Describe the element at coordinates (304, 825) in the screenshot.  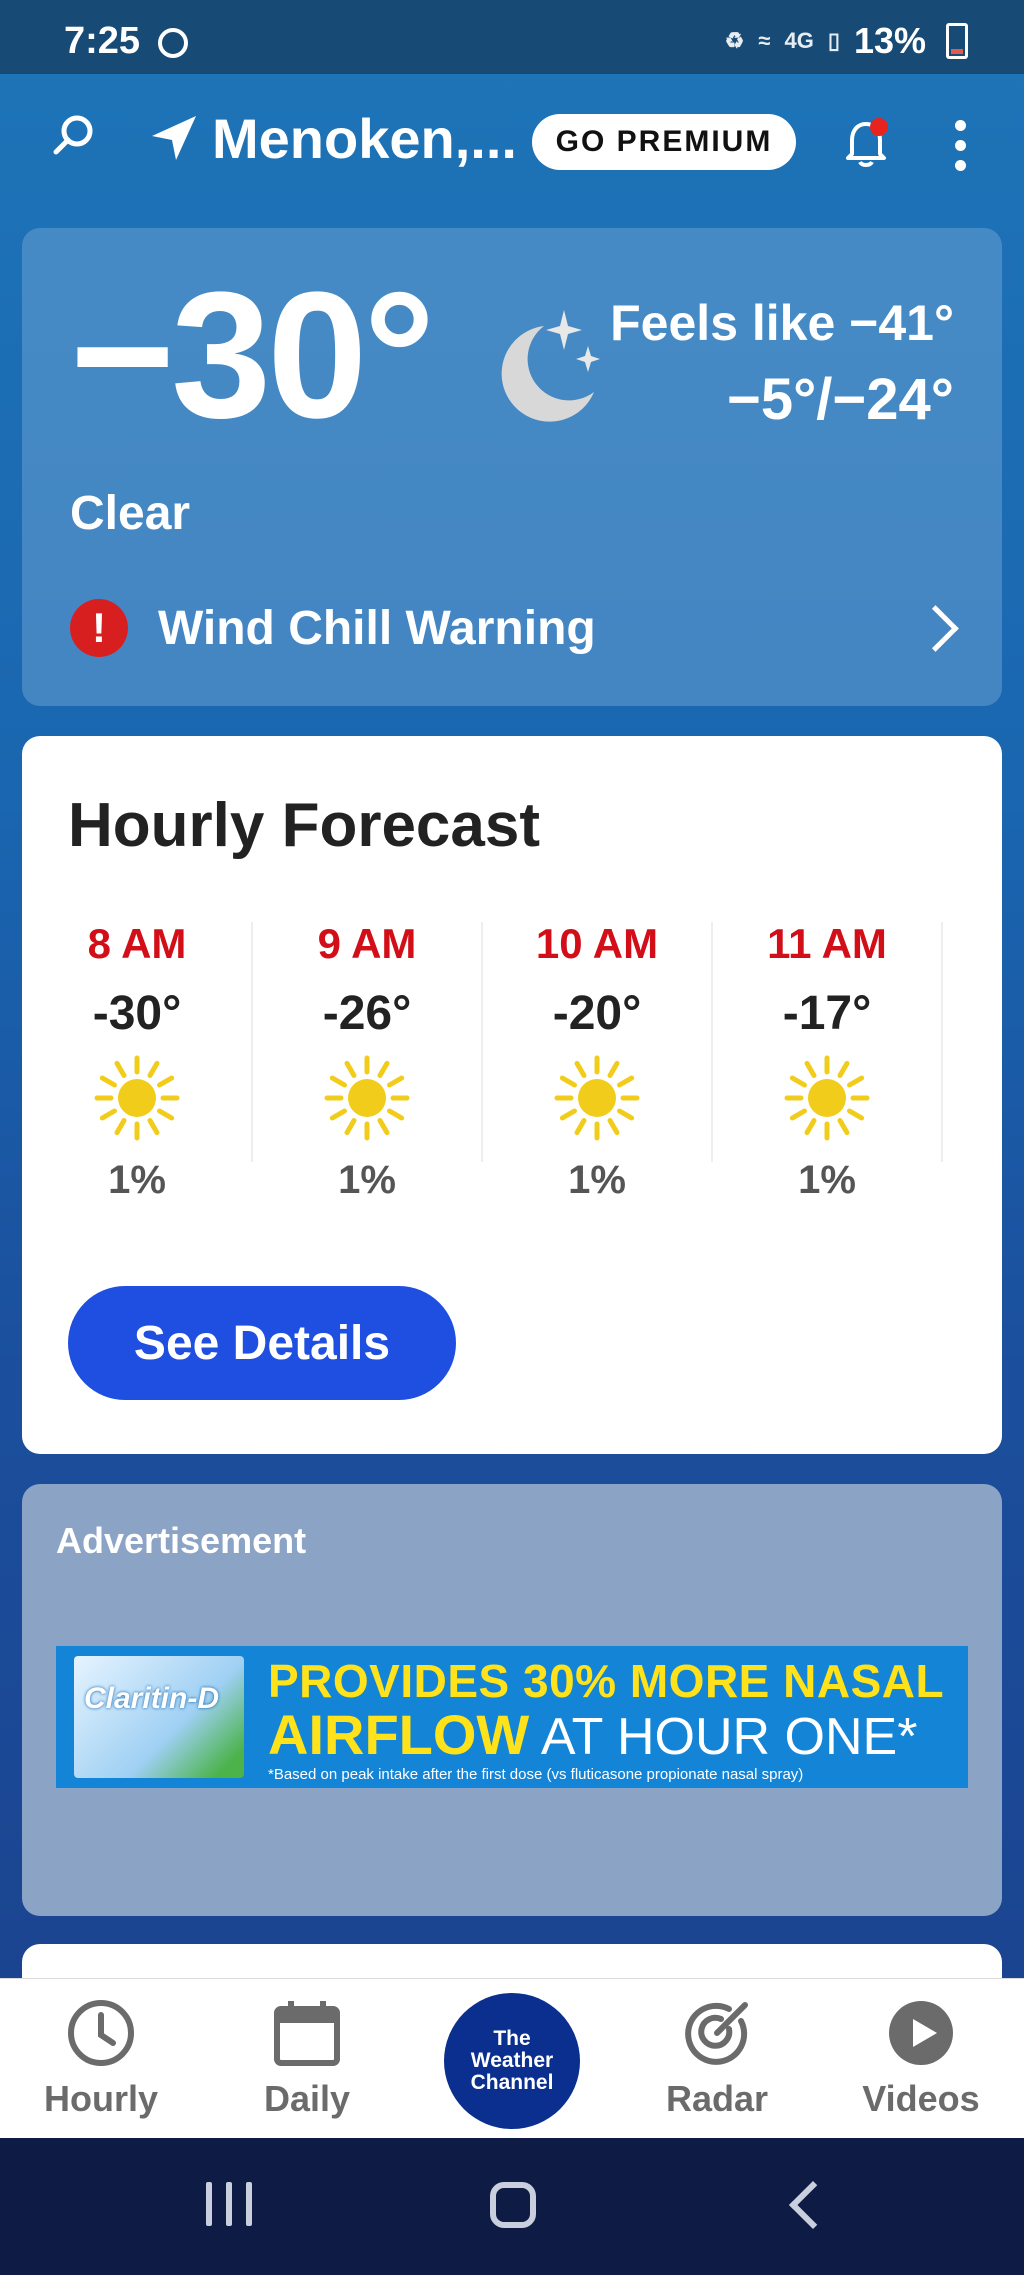
I see `section-title: Hourly Forecast` at that location.